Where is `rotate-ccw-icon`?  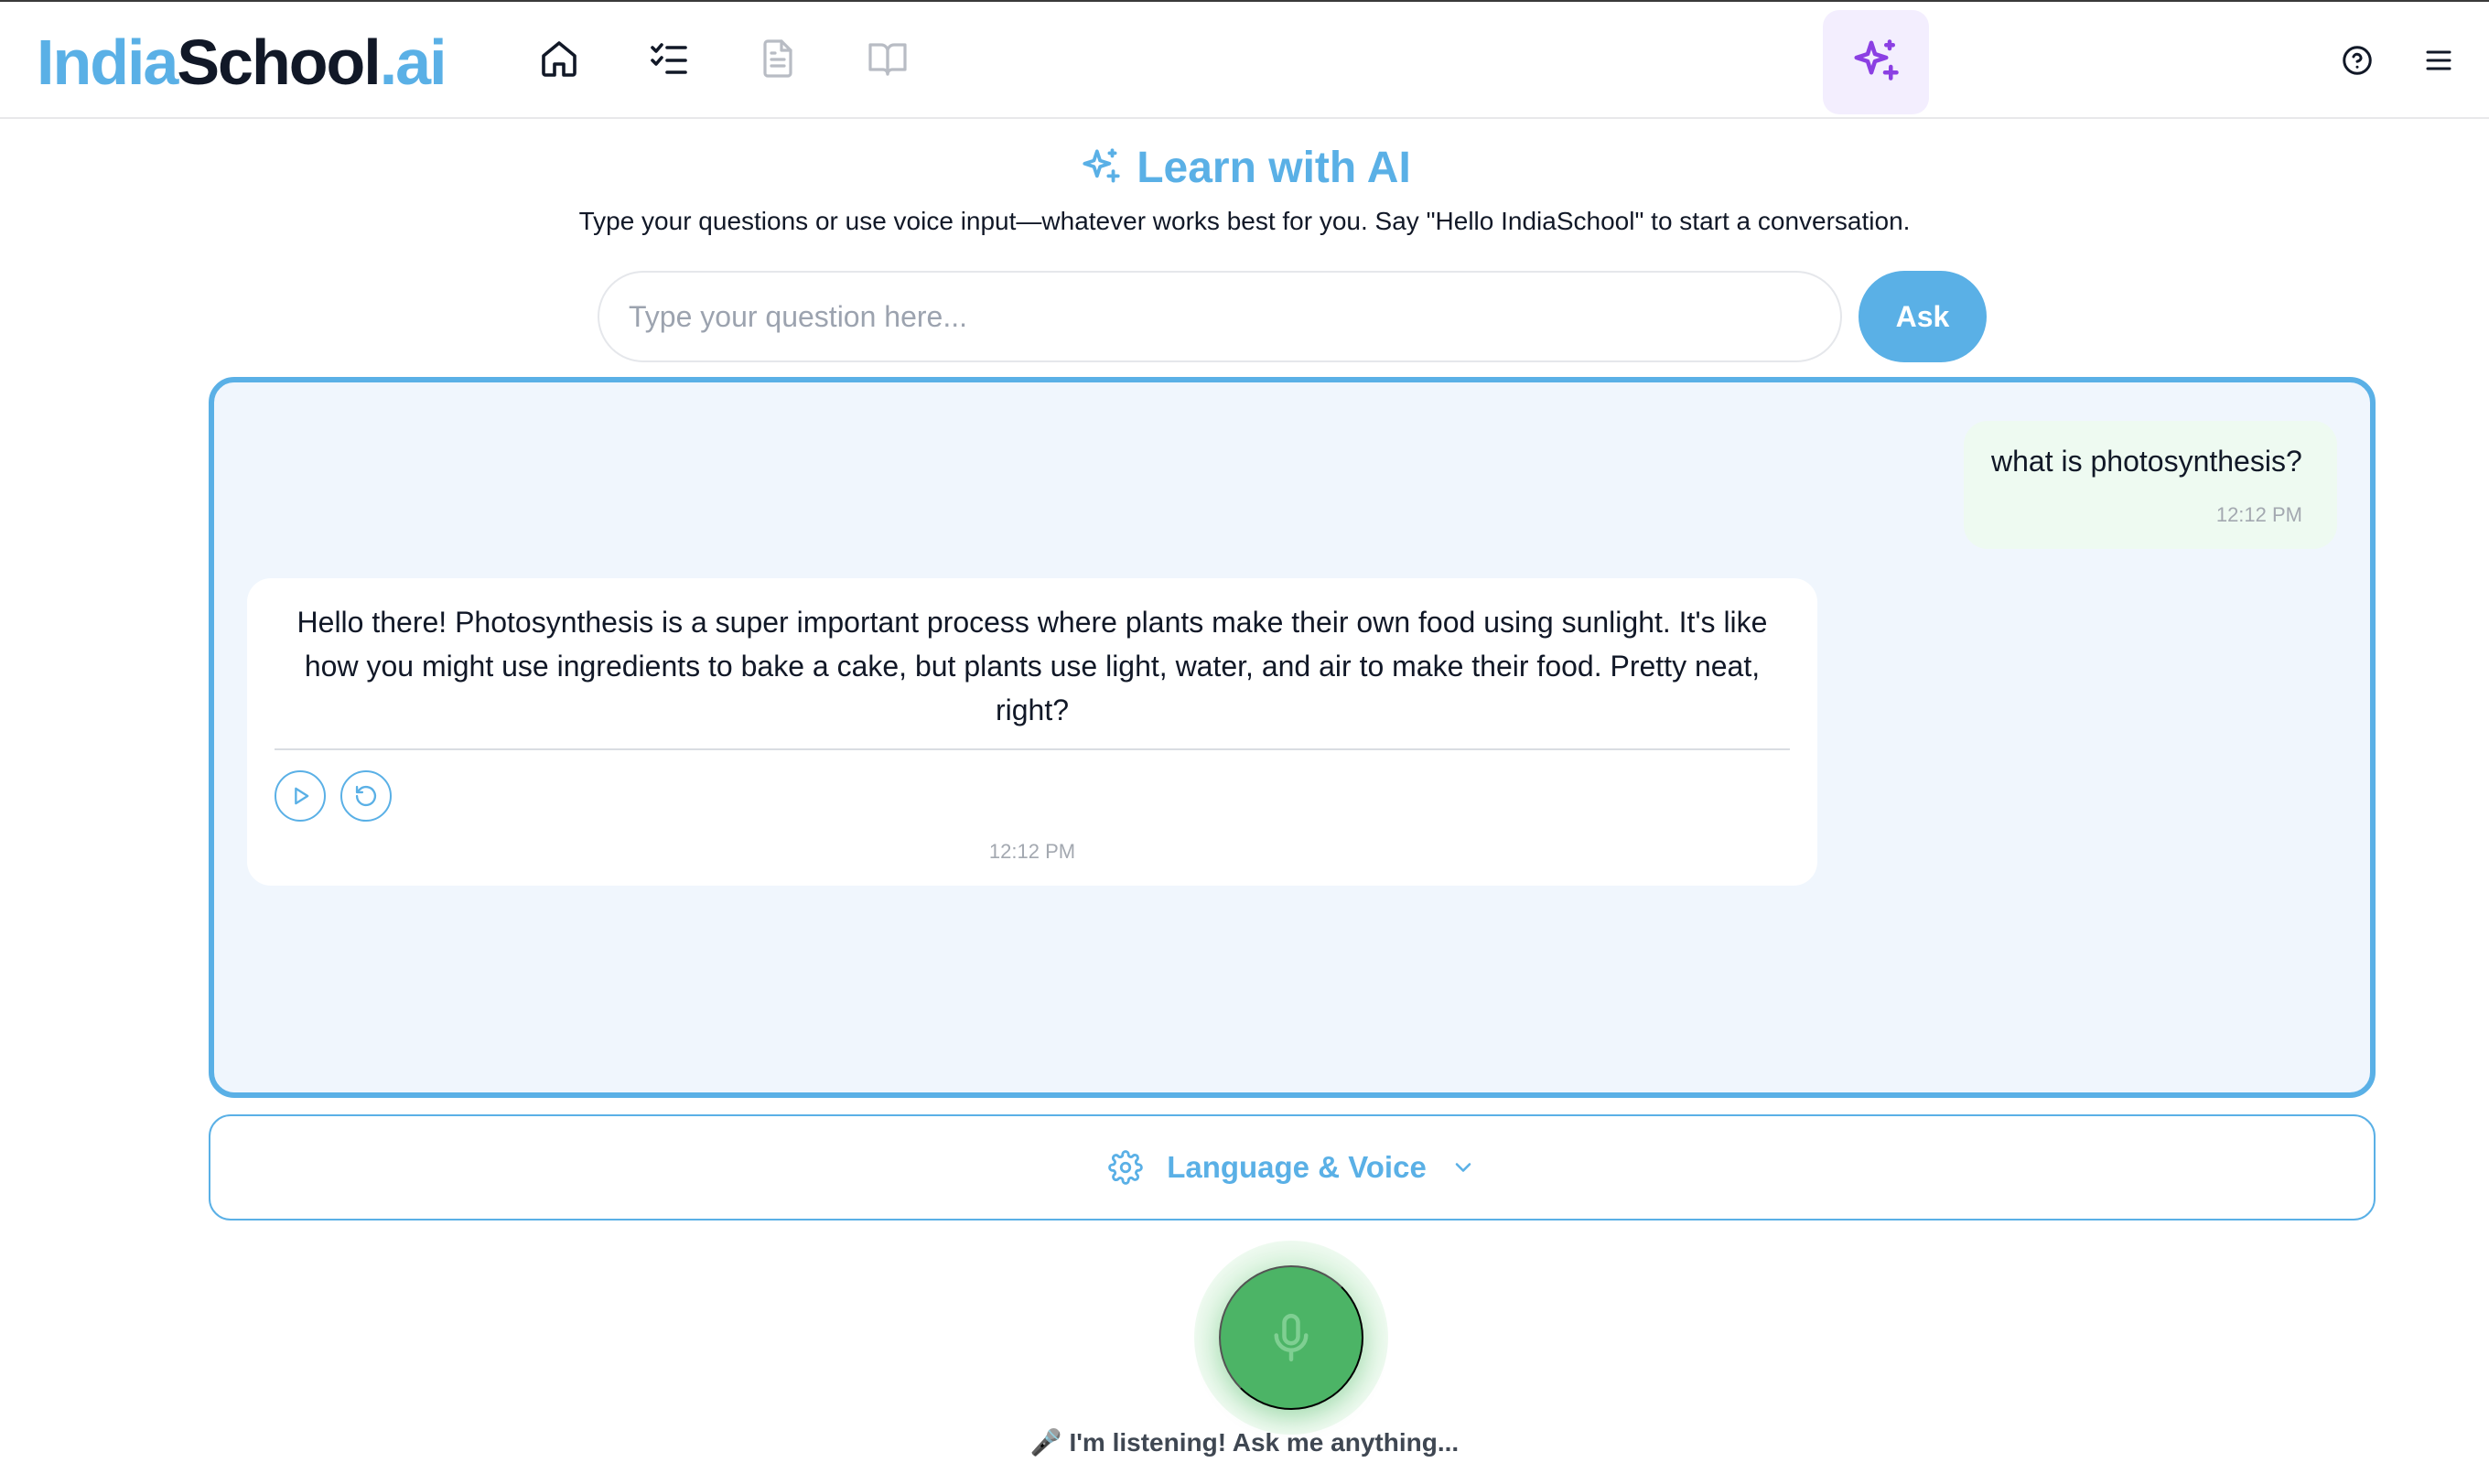
rotate-ccw-icon is located at coordinates (366, 796).